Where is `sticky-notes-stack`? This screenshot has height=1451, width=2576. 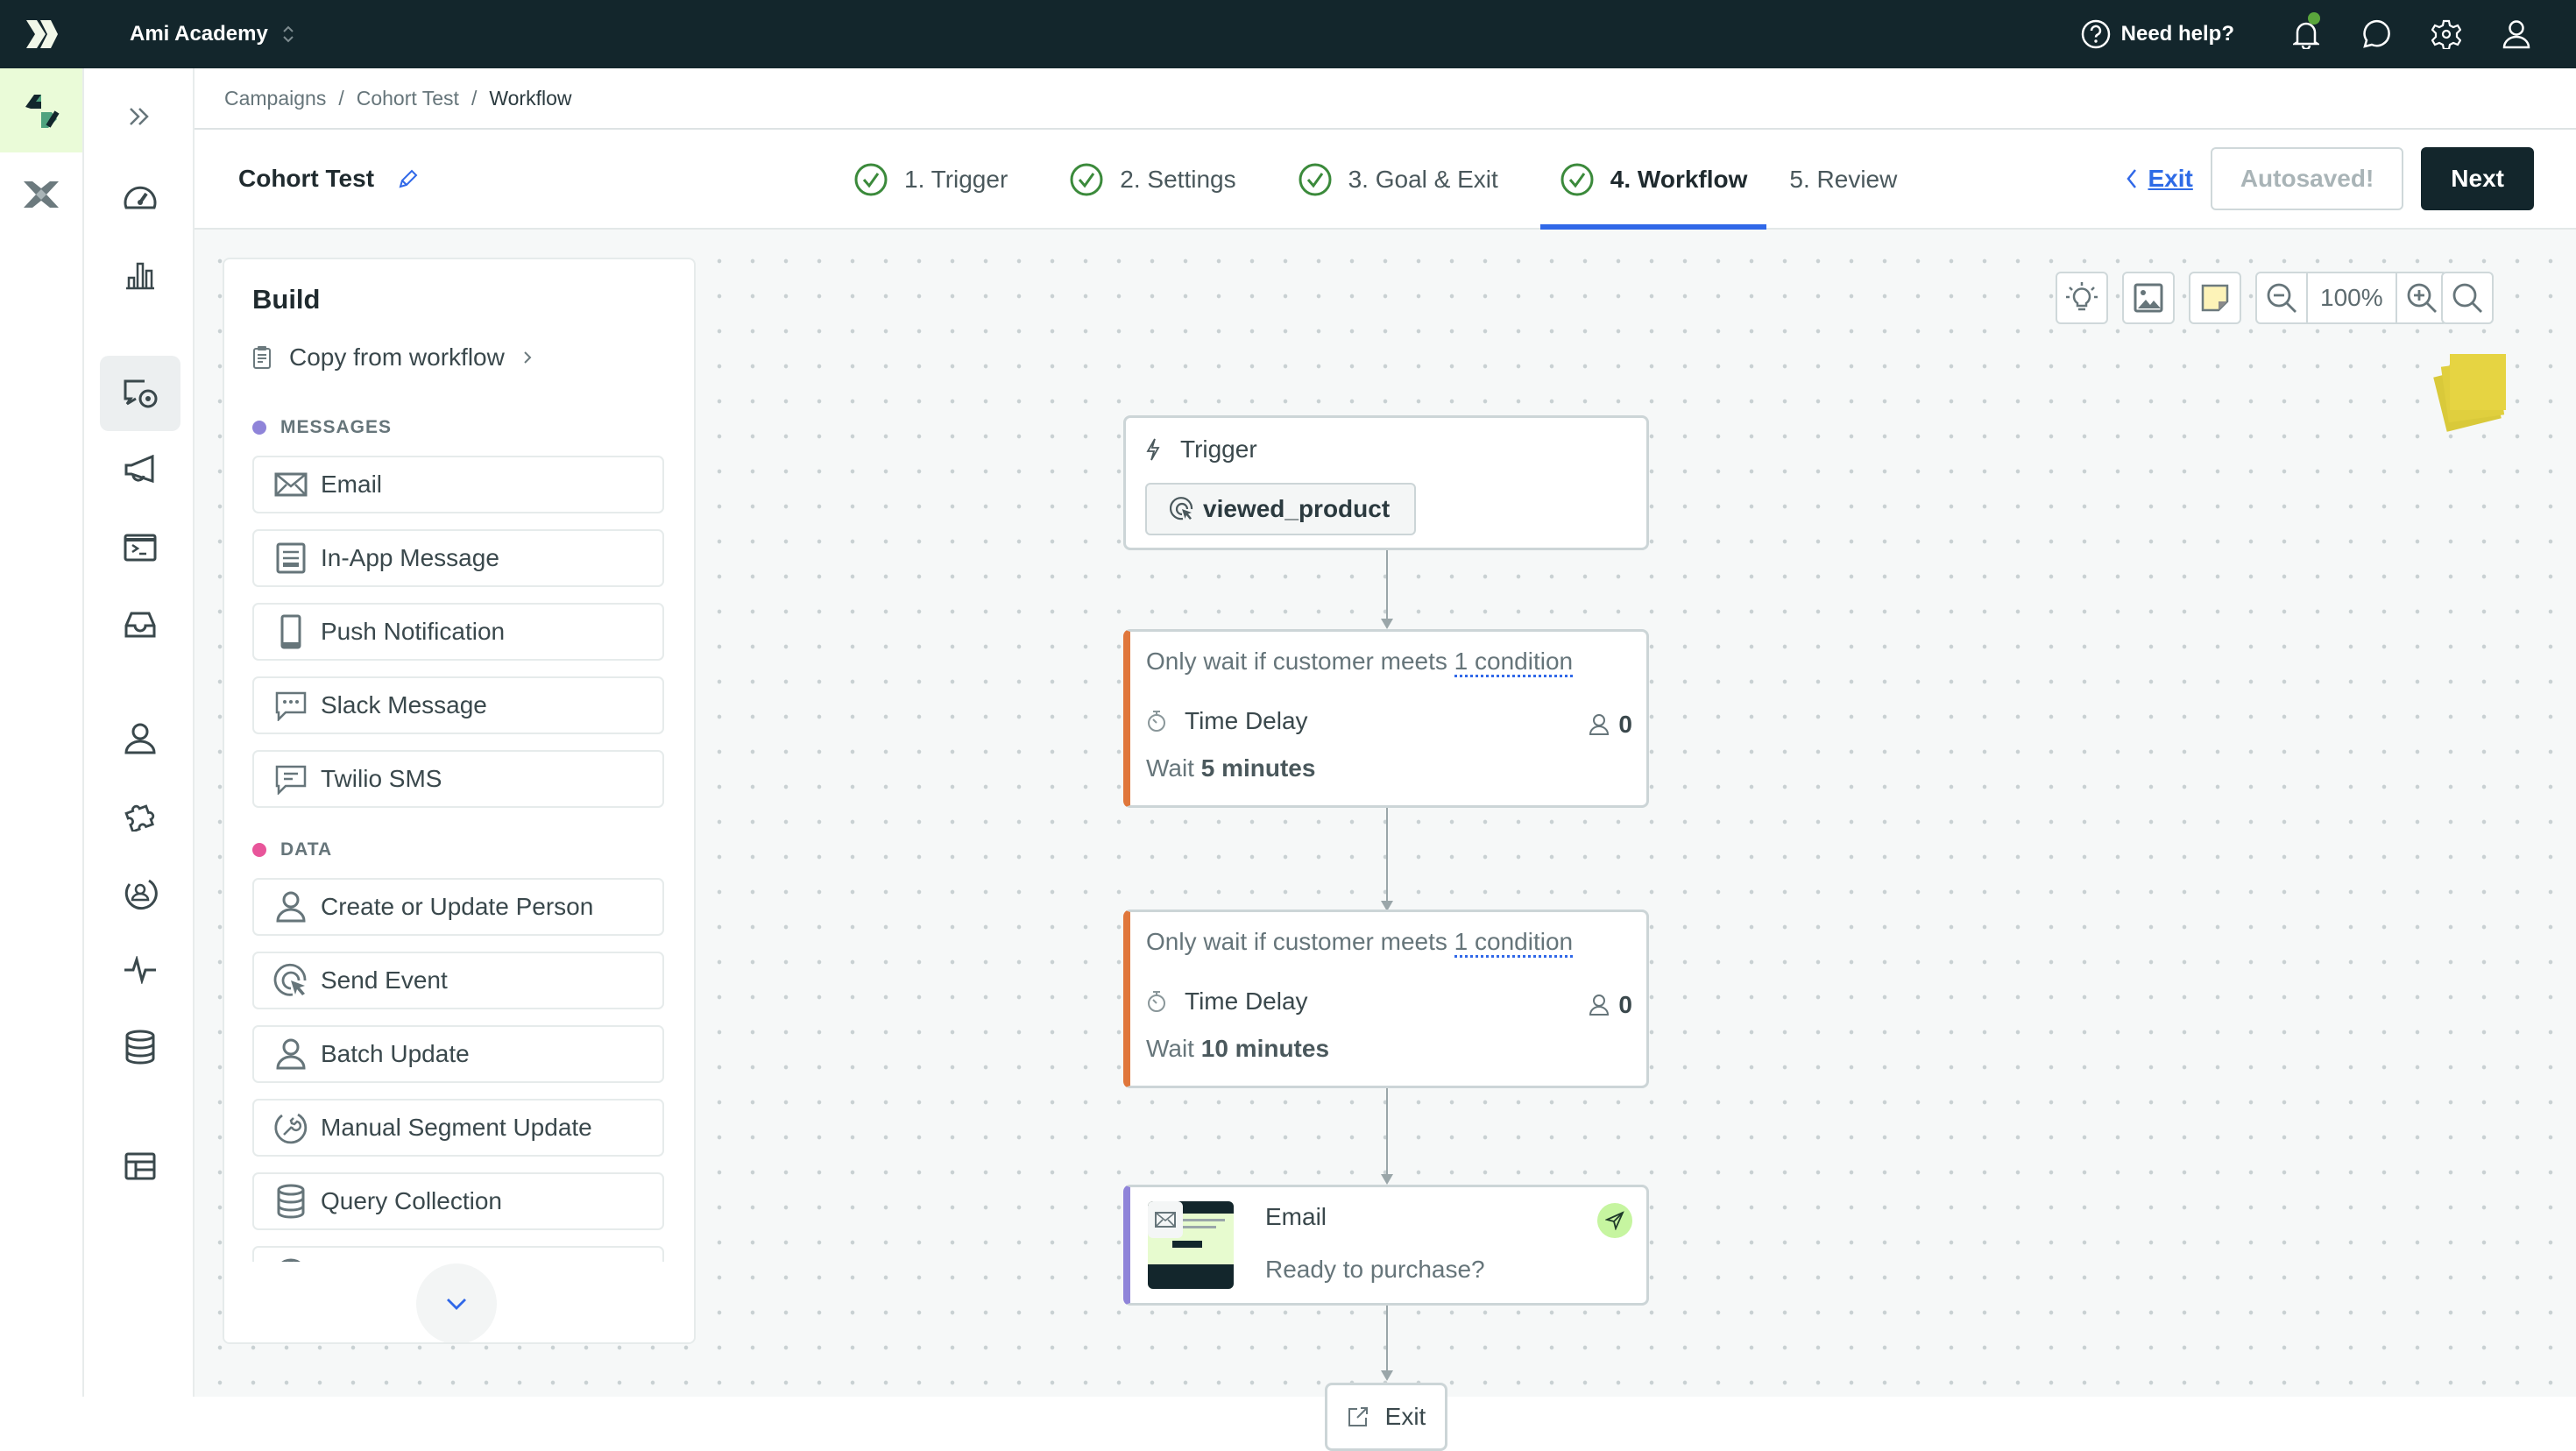
sticky-notes-stack is located at coordinates (2473, 393).